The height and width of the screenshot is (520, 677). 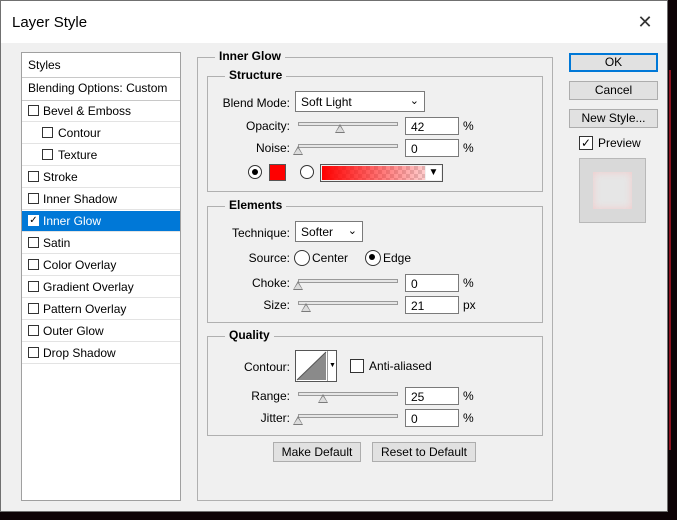 I want to click on style-item-contour: Contour, so click(x=101, y=133).